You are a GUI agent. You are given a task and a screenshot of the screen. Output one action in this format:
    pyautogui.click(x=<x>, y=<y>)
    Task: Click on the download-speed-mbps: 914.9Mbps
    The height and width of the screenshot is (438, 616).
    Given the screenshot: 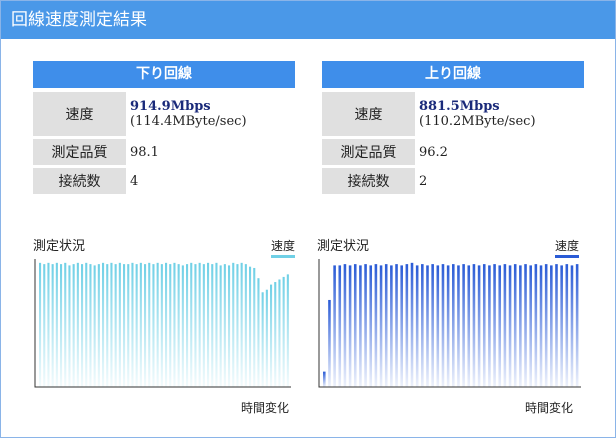 What is the action you would take?
    pyautogui.click(x=170, y=106)
    